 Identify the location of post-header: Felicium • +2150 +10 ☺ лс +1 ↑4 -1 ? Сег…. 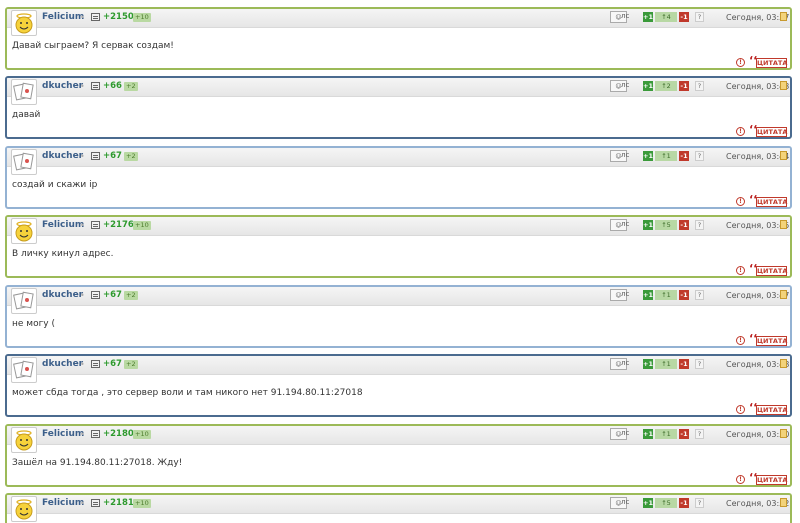
(398, 22).